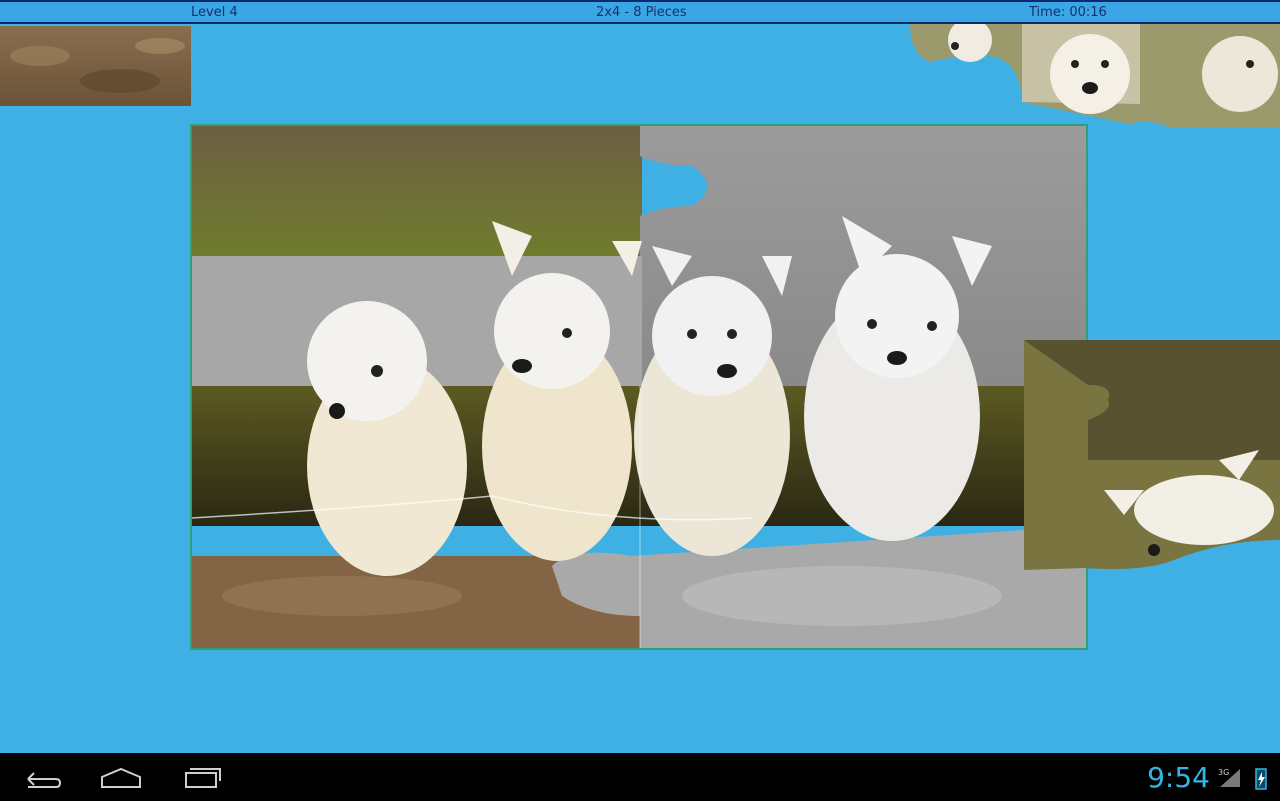  I want to click on puzzle-piece-puppies-topright, so click(1095, 77).